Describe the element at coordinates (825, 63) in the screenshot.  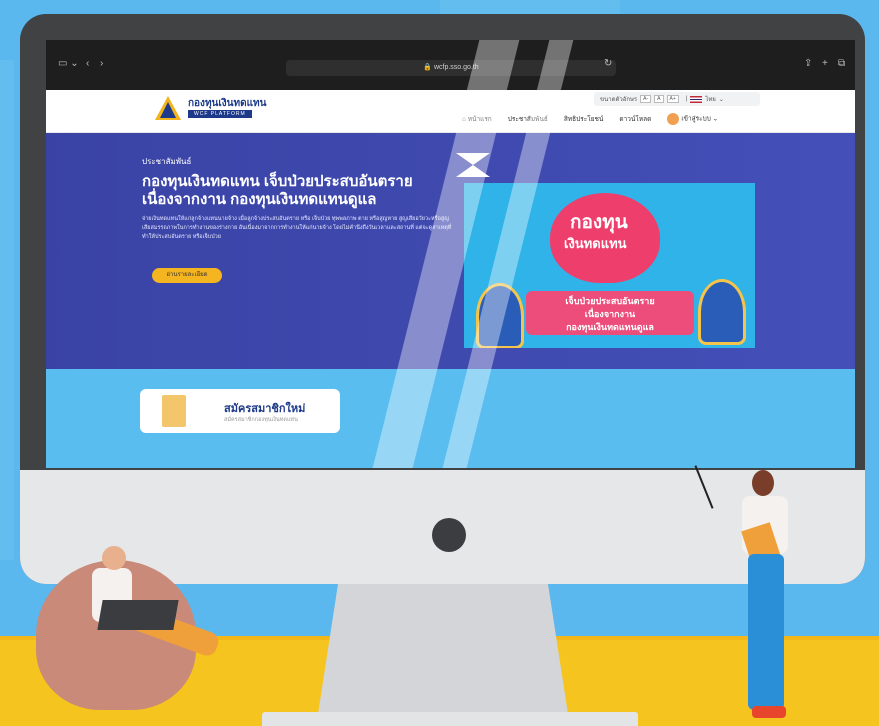
I see `new-tab-icon: +` at that location.